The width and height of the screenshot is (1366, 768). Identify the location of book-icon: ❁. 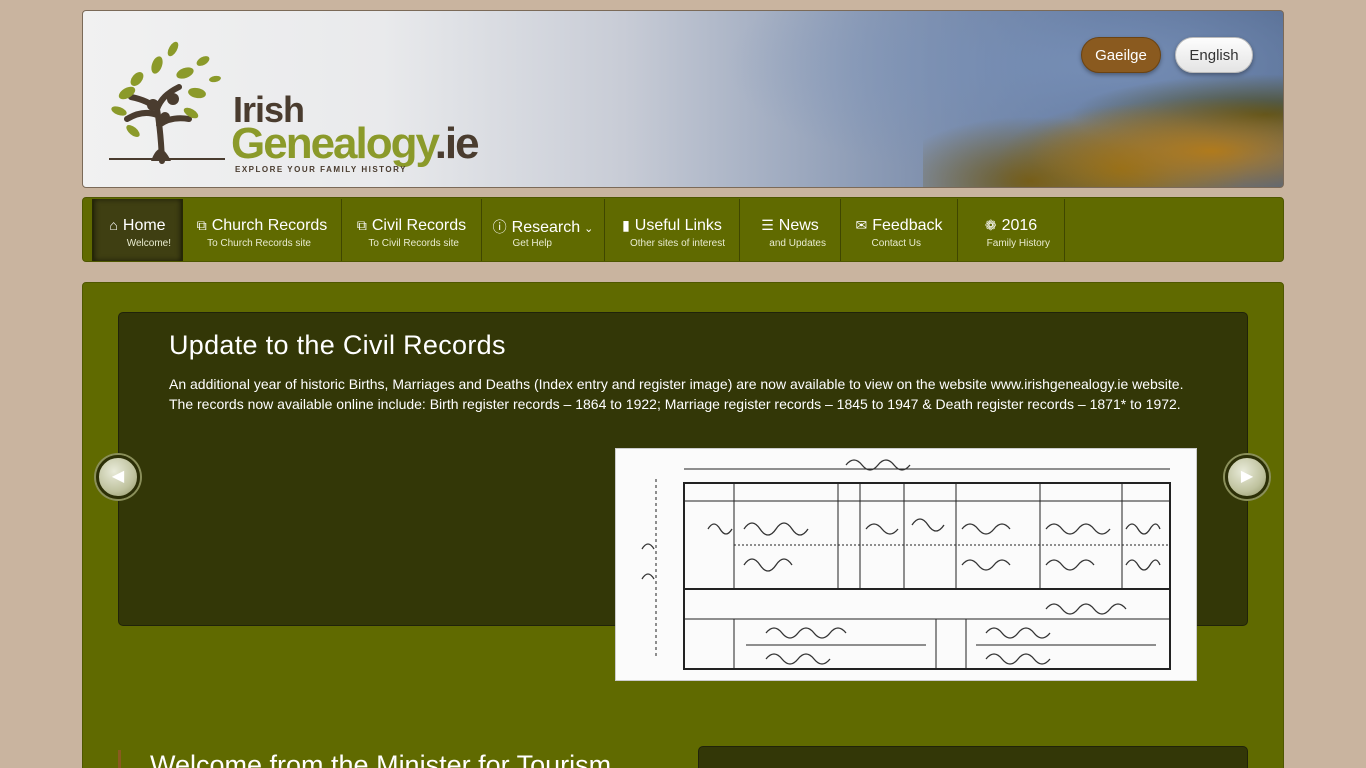
(990, 225).